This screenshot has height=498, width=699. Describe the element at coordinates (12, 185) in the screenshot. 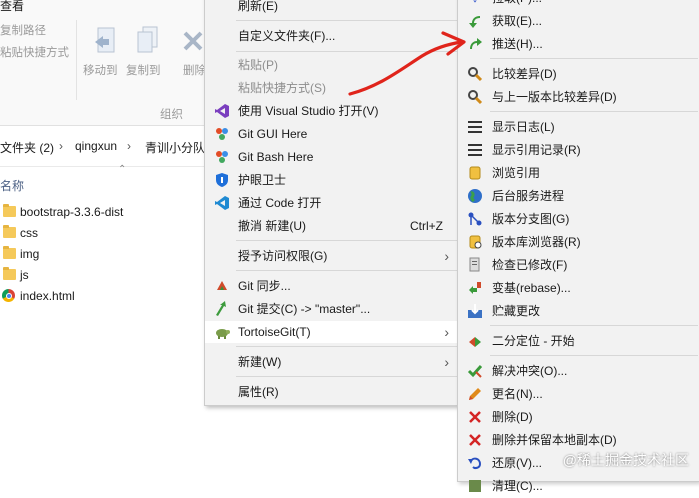

I see `name-column-header: 名称` at that location.